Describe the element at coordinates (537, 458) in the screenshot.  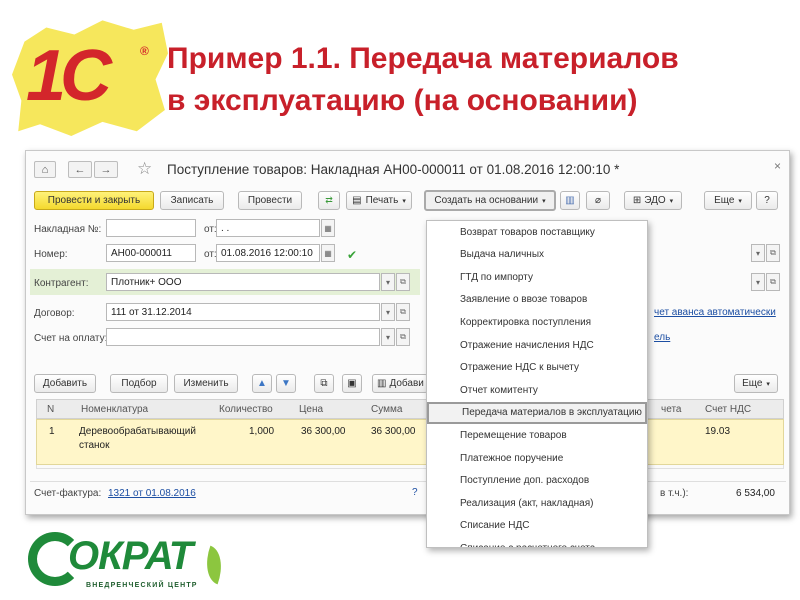
I see `menu-item: Платежное поручение` at that location.